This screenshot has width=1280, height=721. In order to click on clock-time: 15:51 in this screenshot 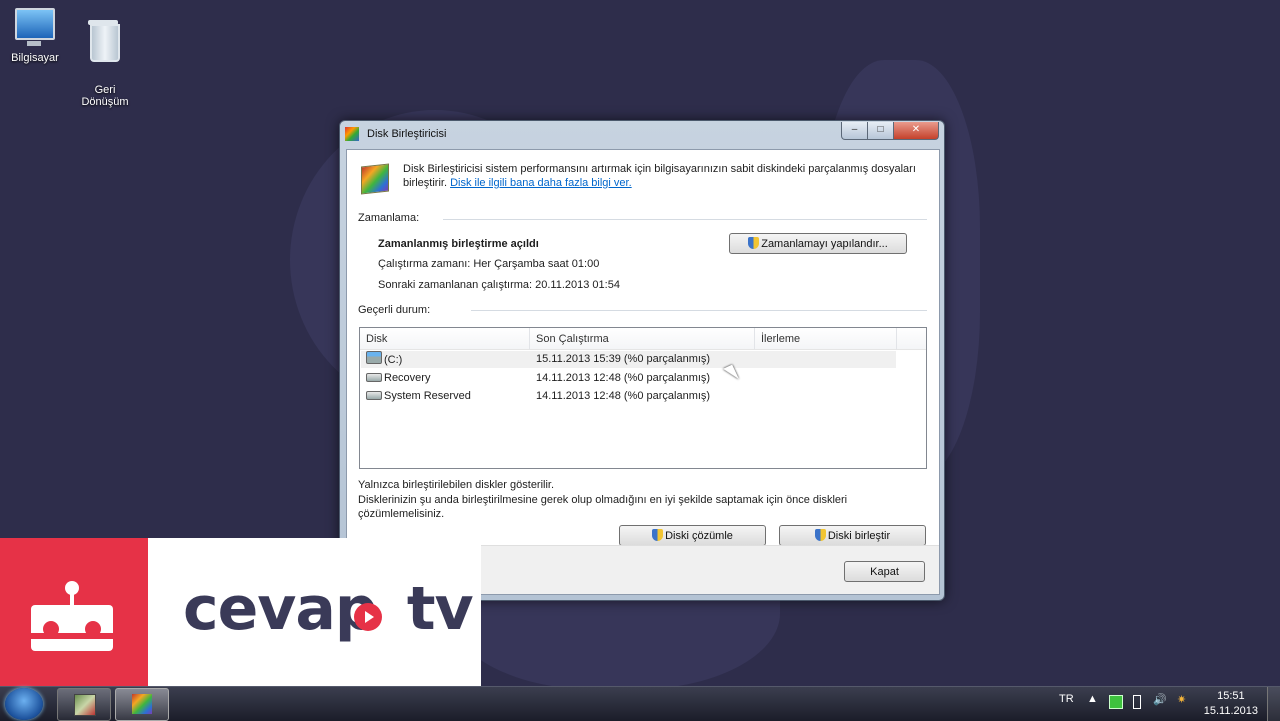, I will do `click(1231, 696)`.